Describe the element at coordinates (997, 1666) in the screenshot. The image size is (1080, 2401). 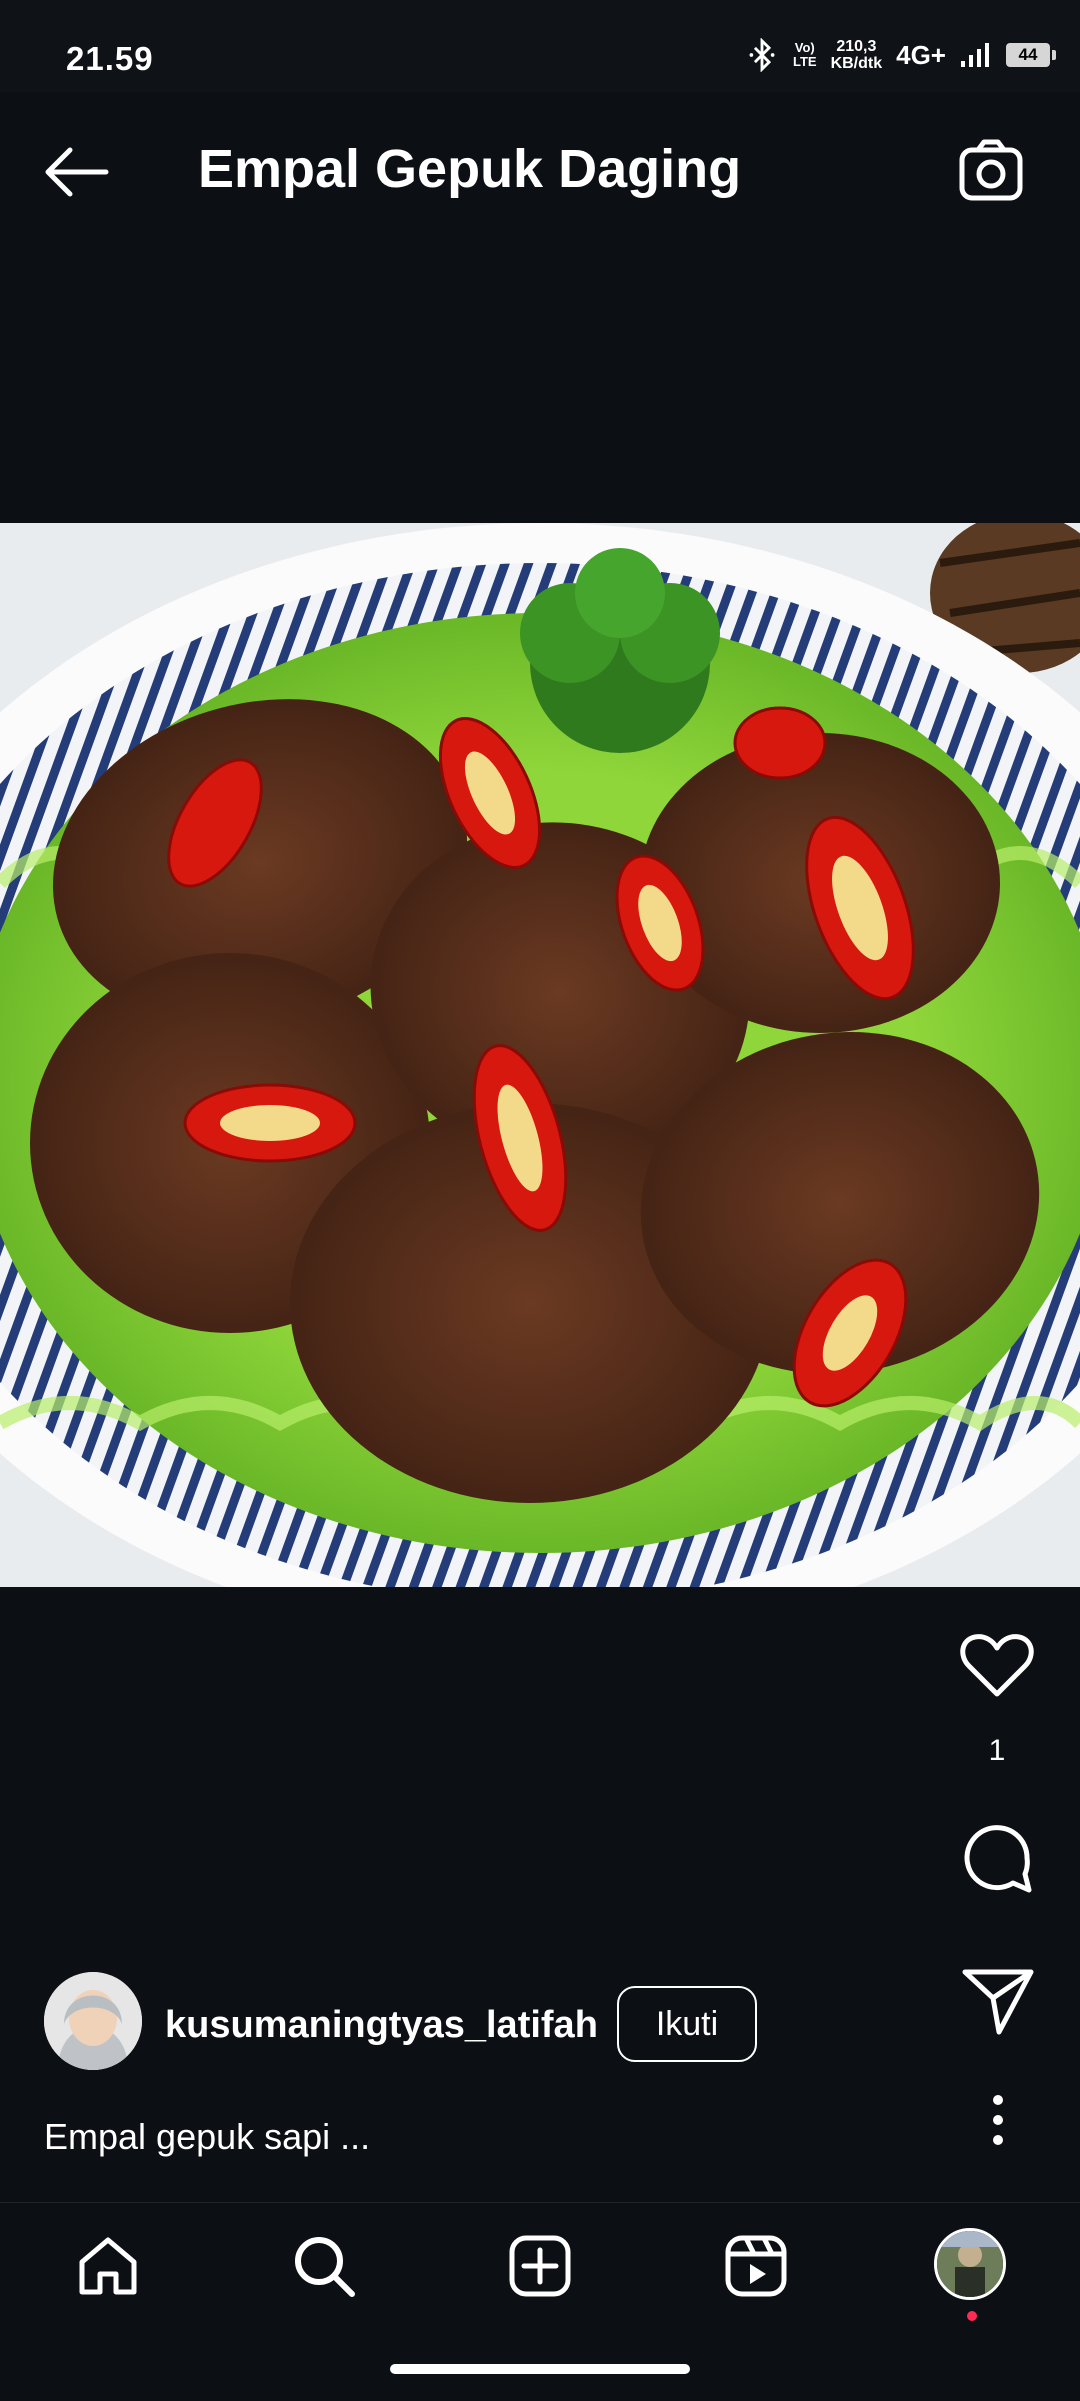
I see `heart-icon` at that location.